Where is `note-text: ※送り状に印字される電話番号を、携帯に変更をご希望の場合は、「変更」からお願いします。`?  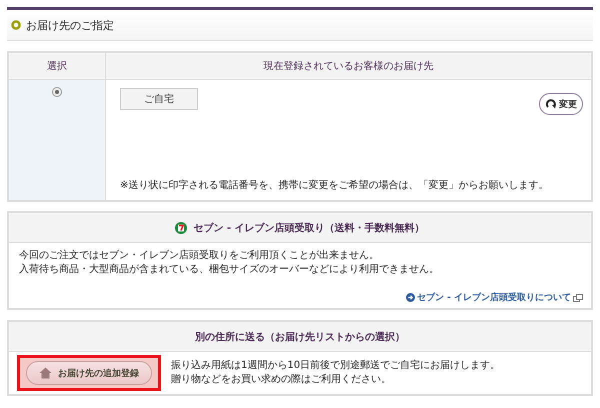 note-text: ※送り状に印字される電話番号を、携帯に変更をご希望の場合は、「変更」からお願いします。 is located at coordinates (335, 185).